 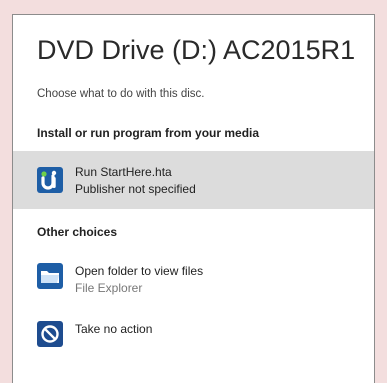 What do you see at coordinates (77, 232) in the screenshot?
I see `section-heading-other: Other choices` at bounding box center [77, 232].